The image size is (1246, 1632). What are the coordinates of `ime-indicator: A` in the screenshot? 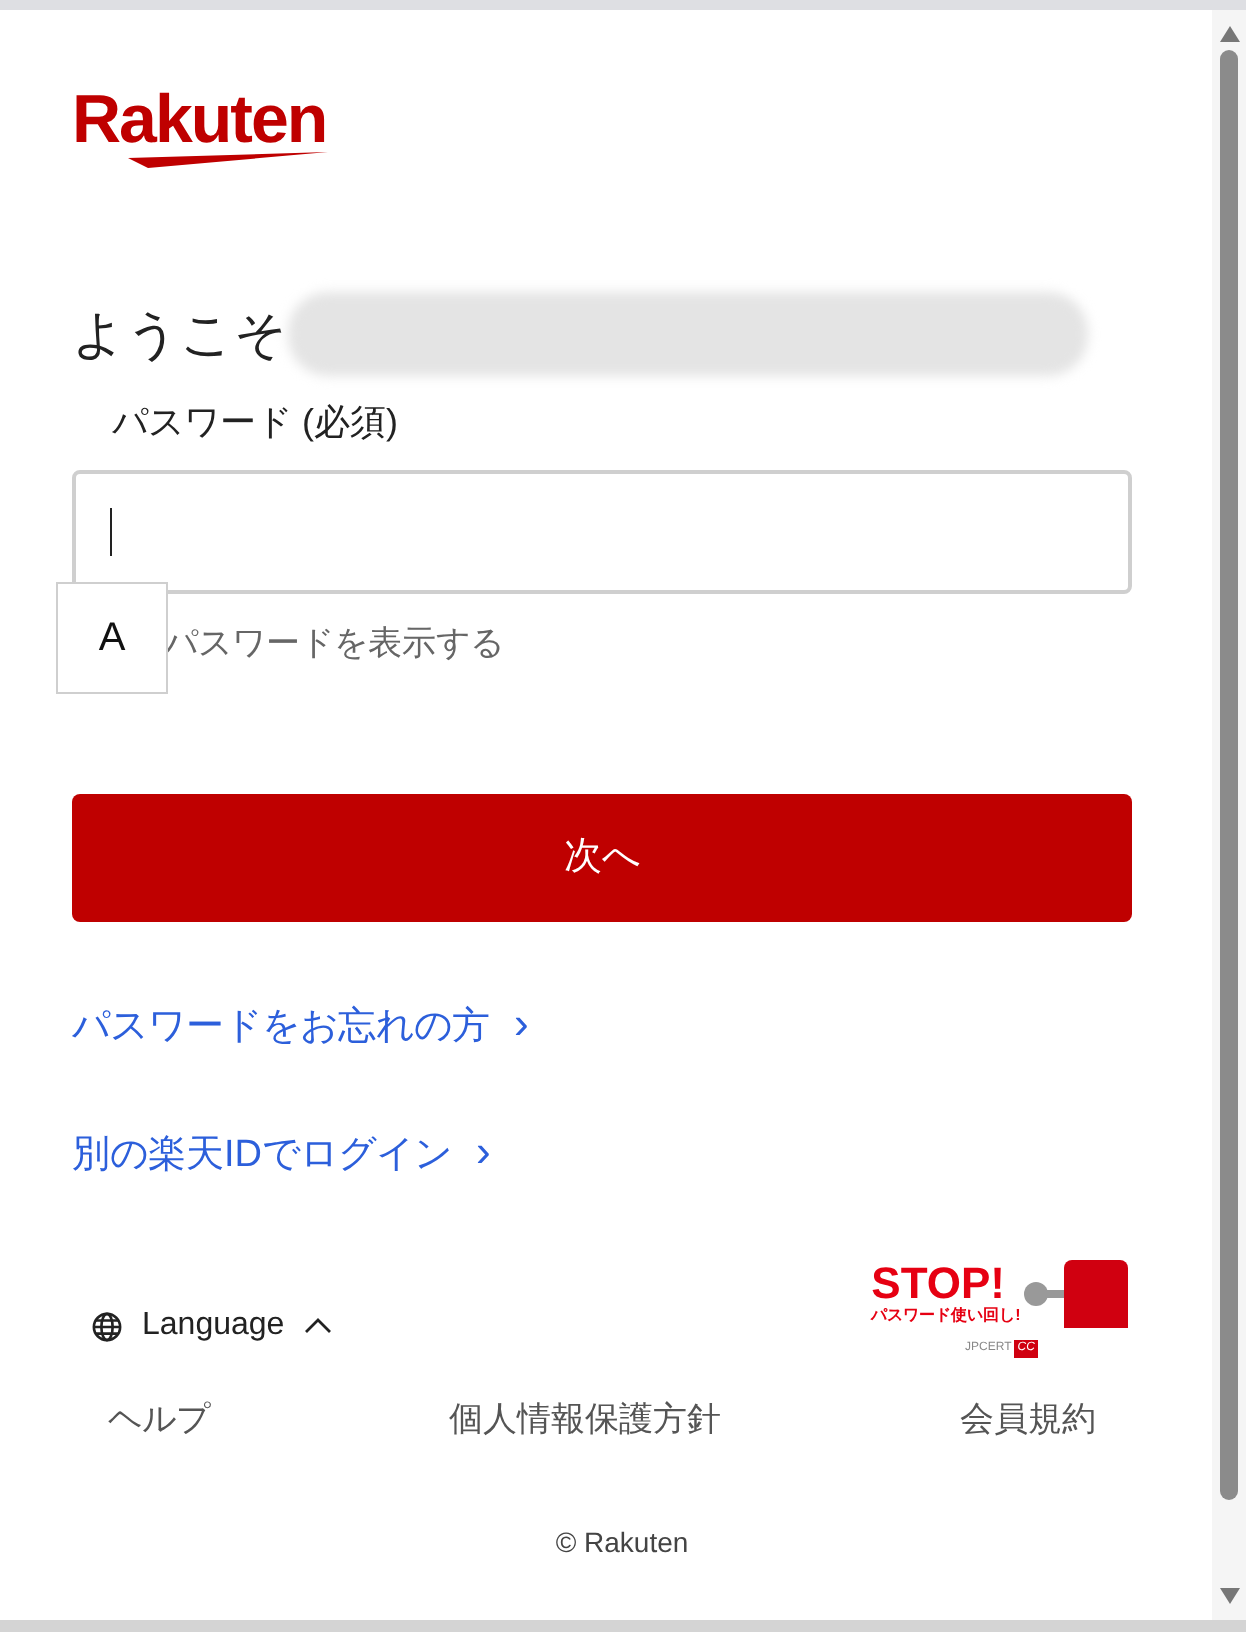 It's located at (112, 638).